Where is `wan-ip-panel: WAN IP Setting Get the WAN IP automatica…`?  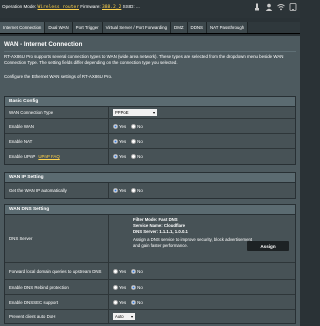
wan-ip-panel: WAN IP Setting Get the WAN IP automatica… is located at coordinates (150, 185).